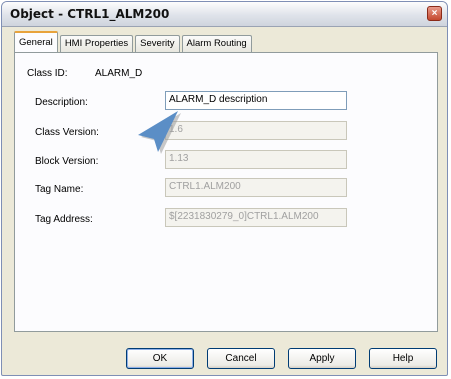 Image resolution: width=451 pixels, height=379 pixels. I want to click on tab-hmi-properties: HMI Properties, so click(96, 43).